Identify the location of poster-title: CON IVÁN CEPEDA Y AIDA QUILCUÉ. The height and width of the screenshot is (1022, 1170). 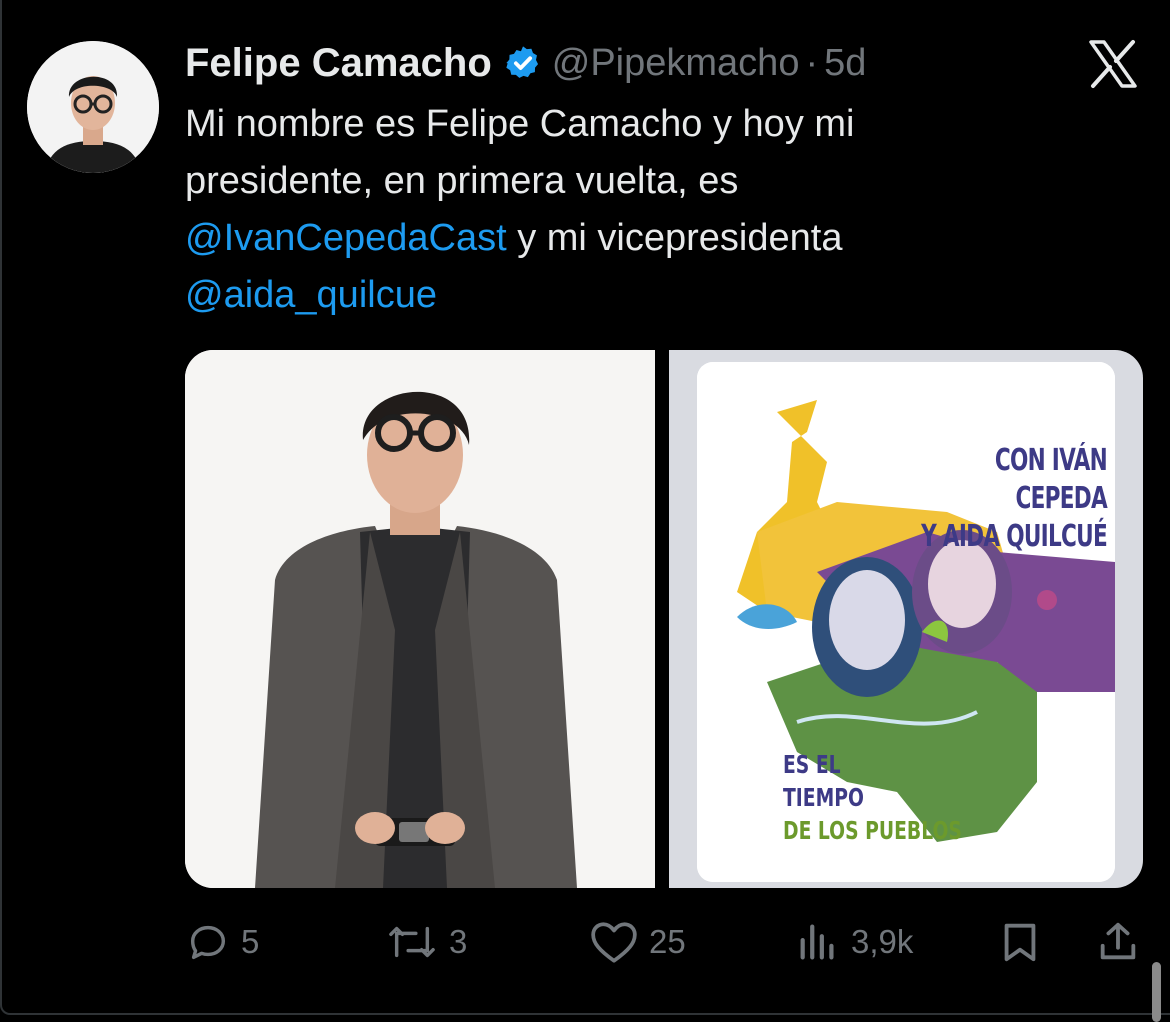
(1014, 499).